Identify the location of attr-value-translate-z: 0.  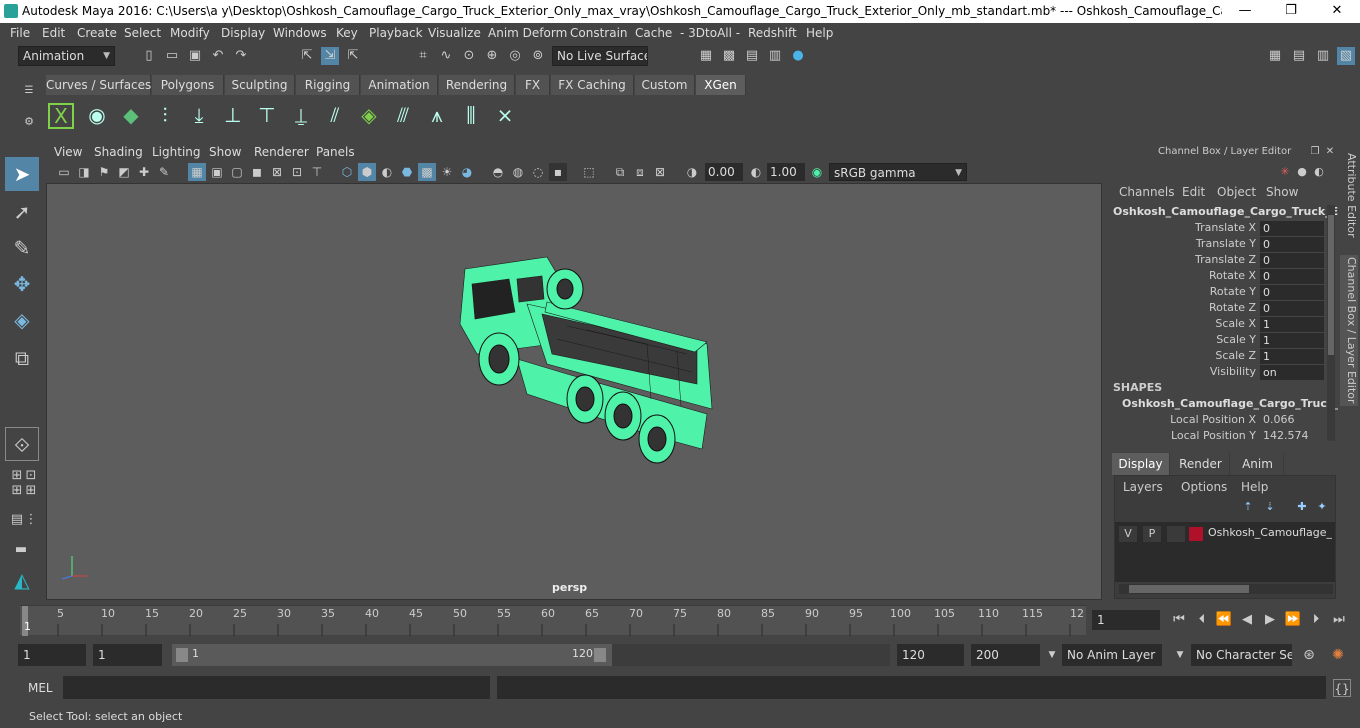
(1292, 260).